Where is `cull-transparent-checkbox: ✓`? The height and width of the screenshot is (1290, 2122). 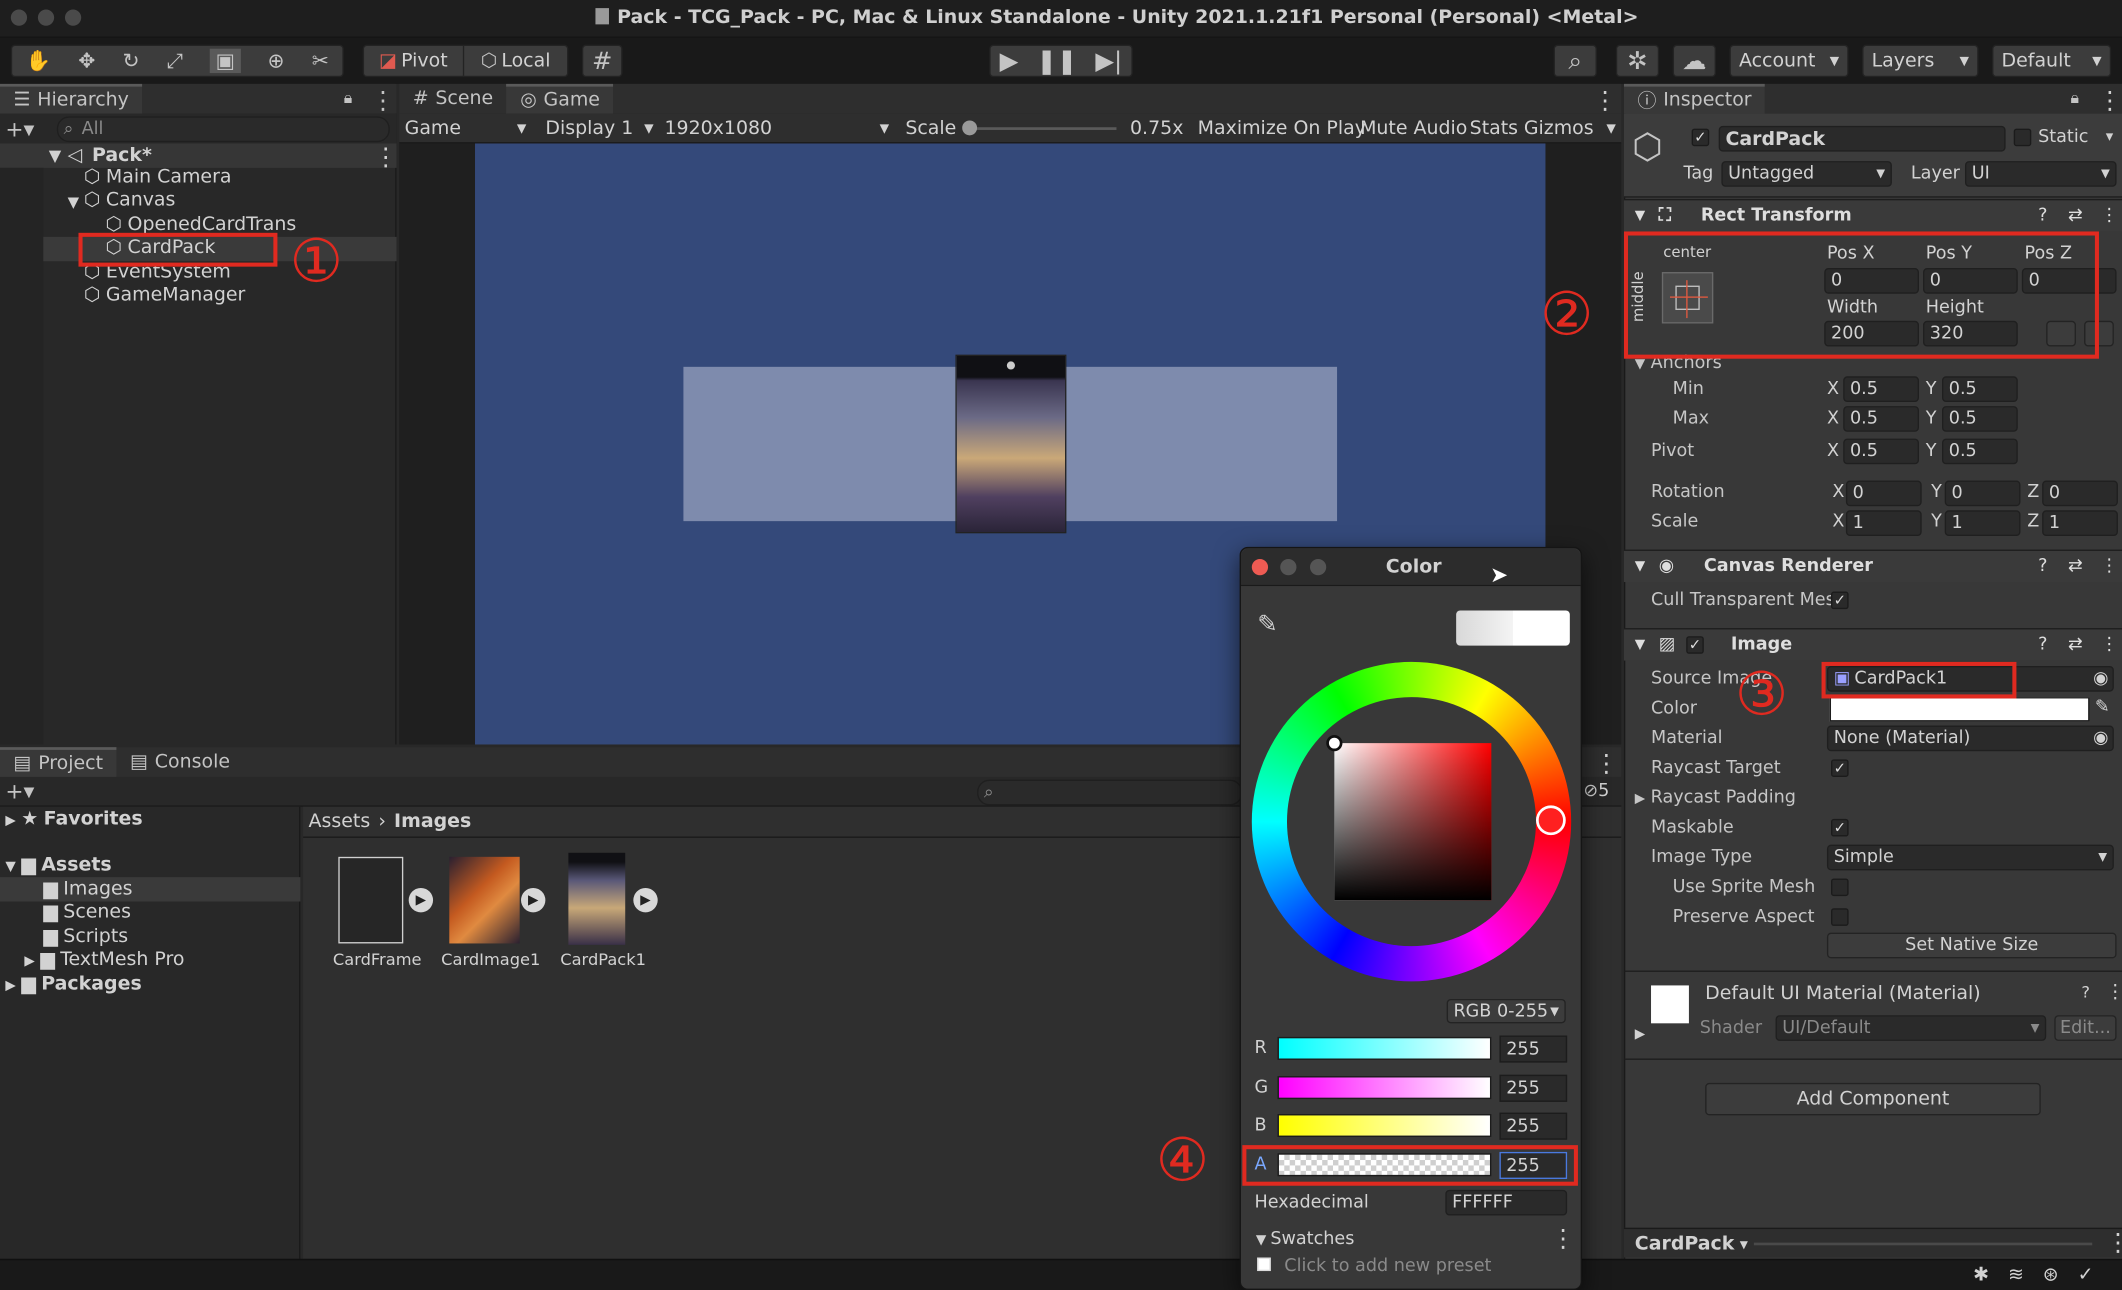 cull-transparent-checkbox: ✓ is located at coordinates (1840, 600).